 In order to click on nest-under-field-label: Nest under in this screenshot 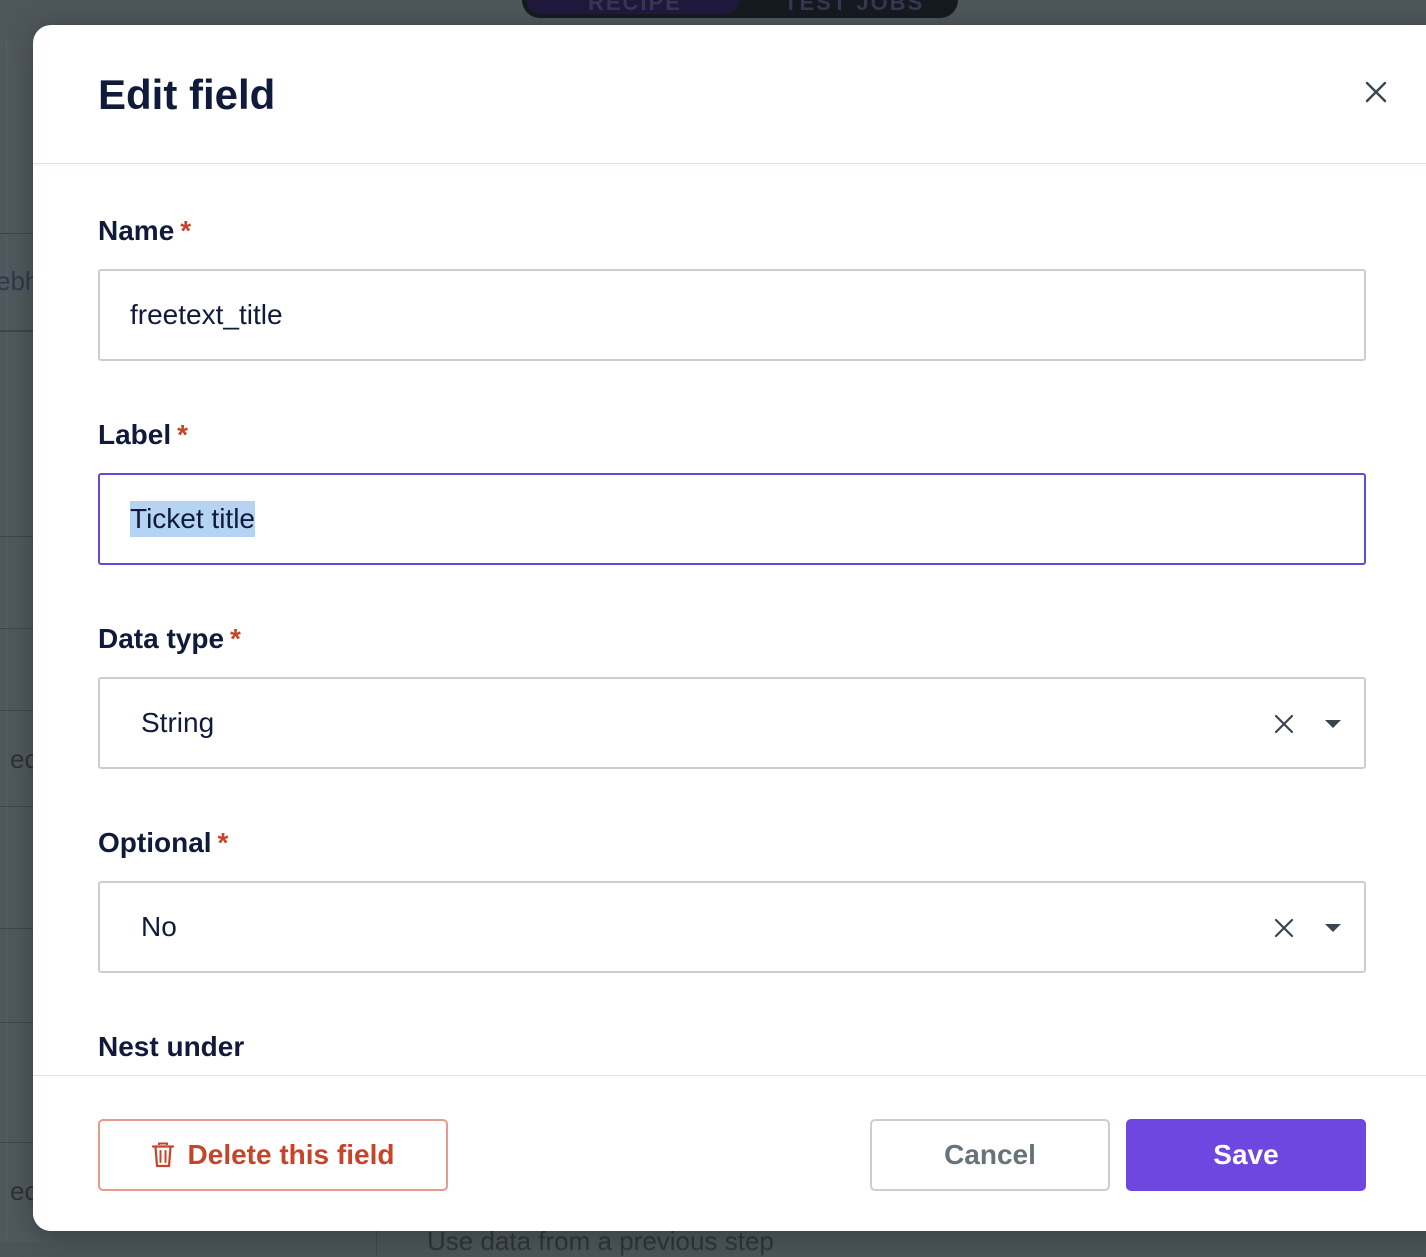, I will do `click(171, 1047)`.